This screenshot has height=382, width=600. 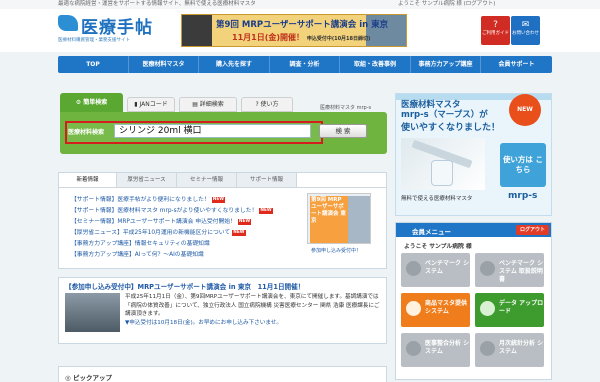 I want to click on howto-button: 使い方は こちら, so click(x=523, y=165).